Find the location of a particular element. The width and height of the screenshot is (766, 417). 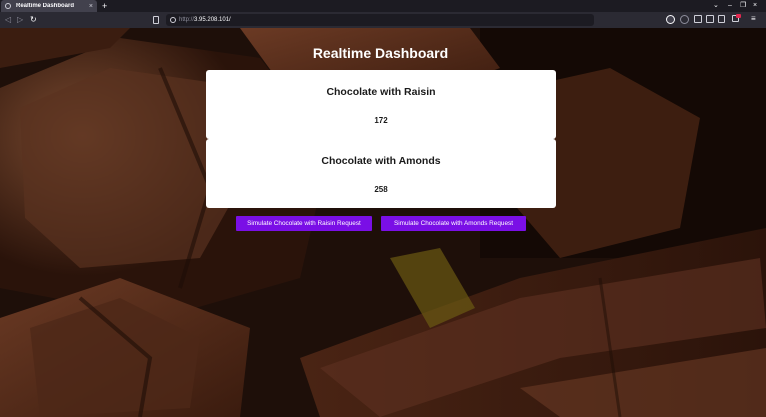

raisin-card-title: Chocolate with Raisin is located at coordinates (381, 92).